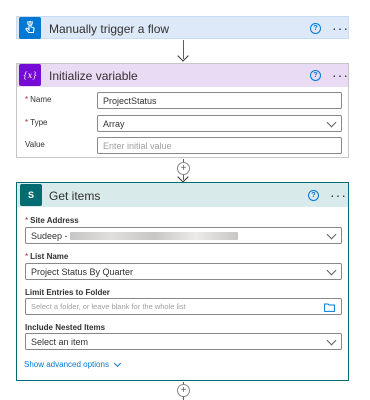 The width and height of the screenshot is (370, 400). I want to click on initialize-variable-header: {x} Initialize variable ? ···, so click(182, 75).